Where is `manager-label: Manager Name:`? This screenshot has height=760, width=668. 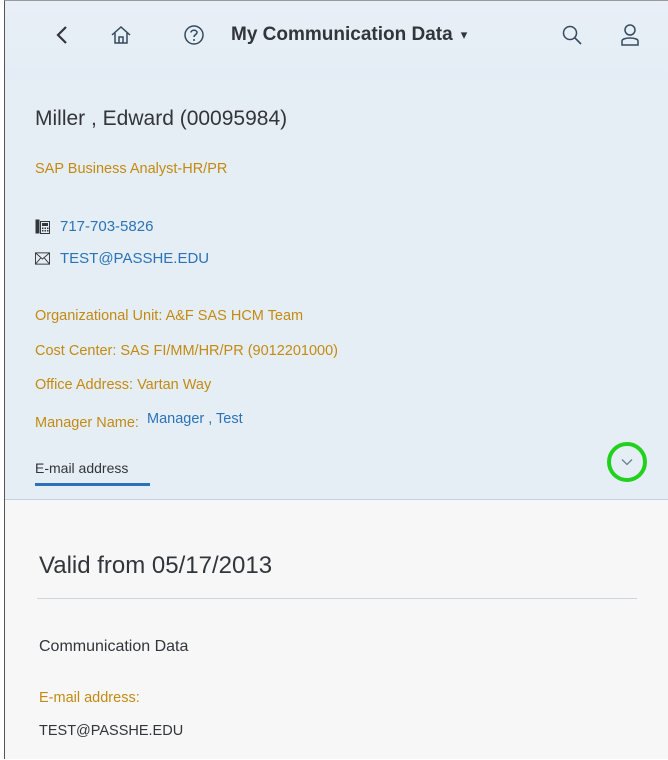
manager-label: Manager Name: is located at coordinates (87, 423).